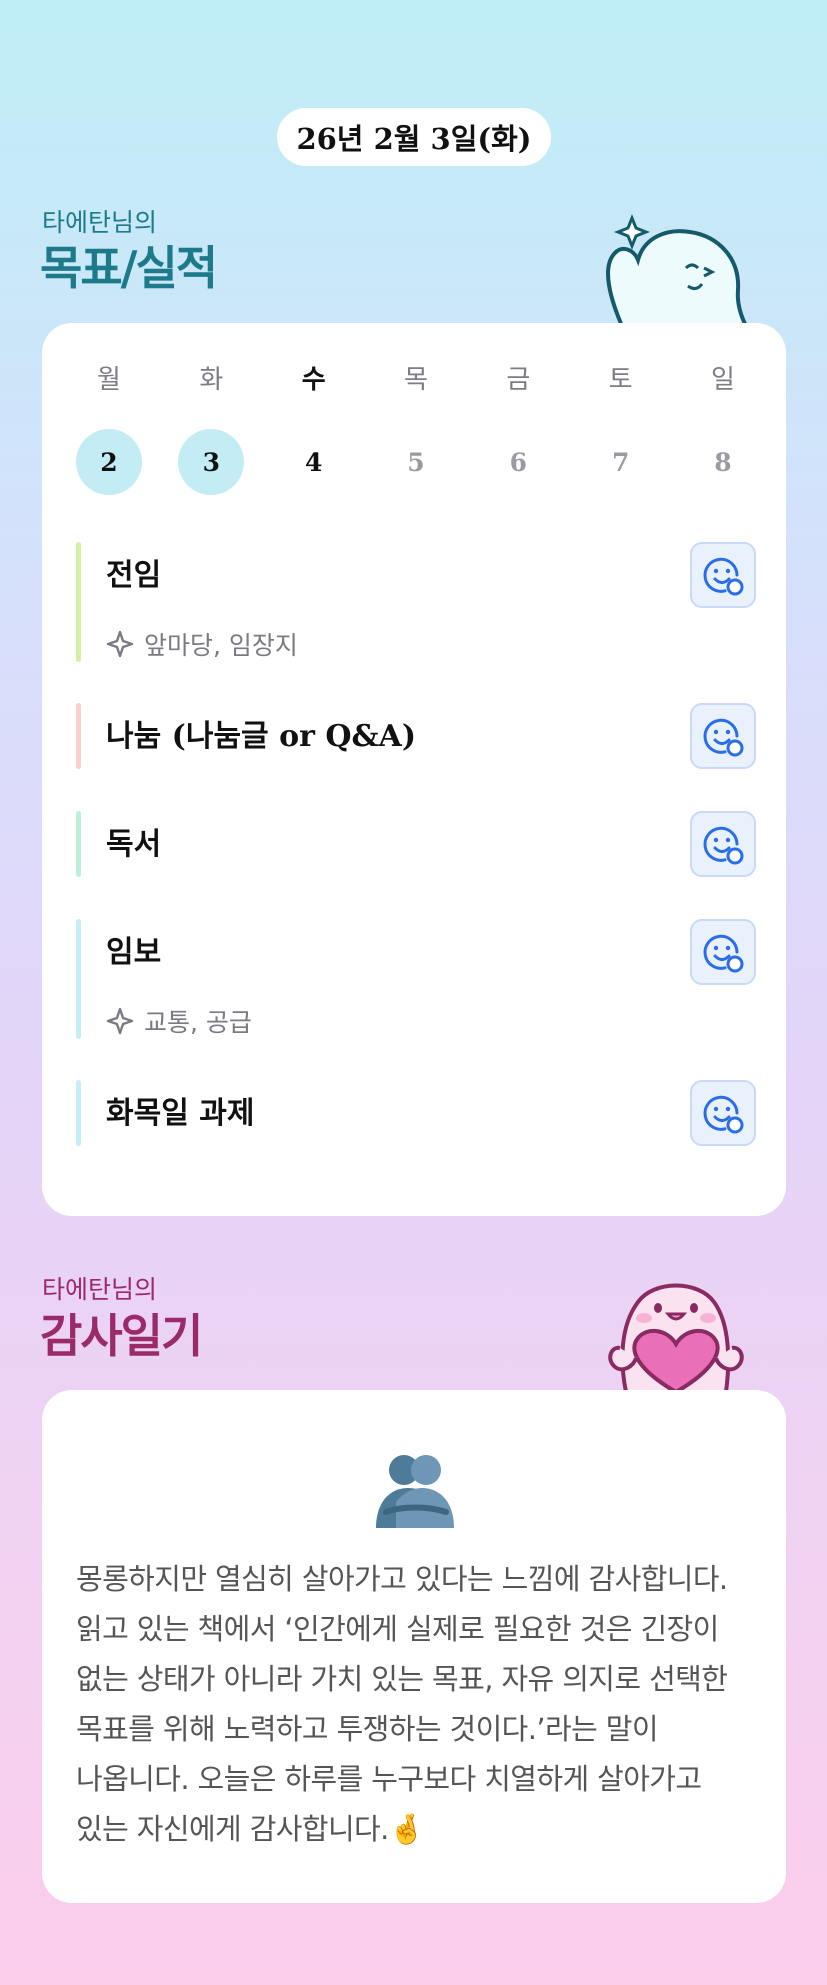 Image resolution: width=827 pixels, height=1985 pixels. What do you see at coordinates (109, 380) in the screenshot?
I see `day-label: 월` at bounding box center [109, 380].